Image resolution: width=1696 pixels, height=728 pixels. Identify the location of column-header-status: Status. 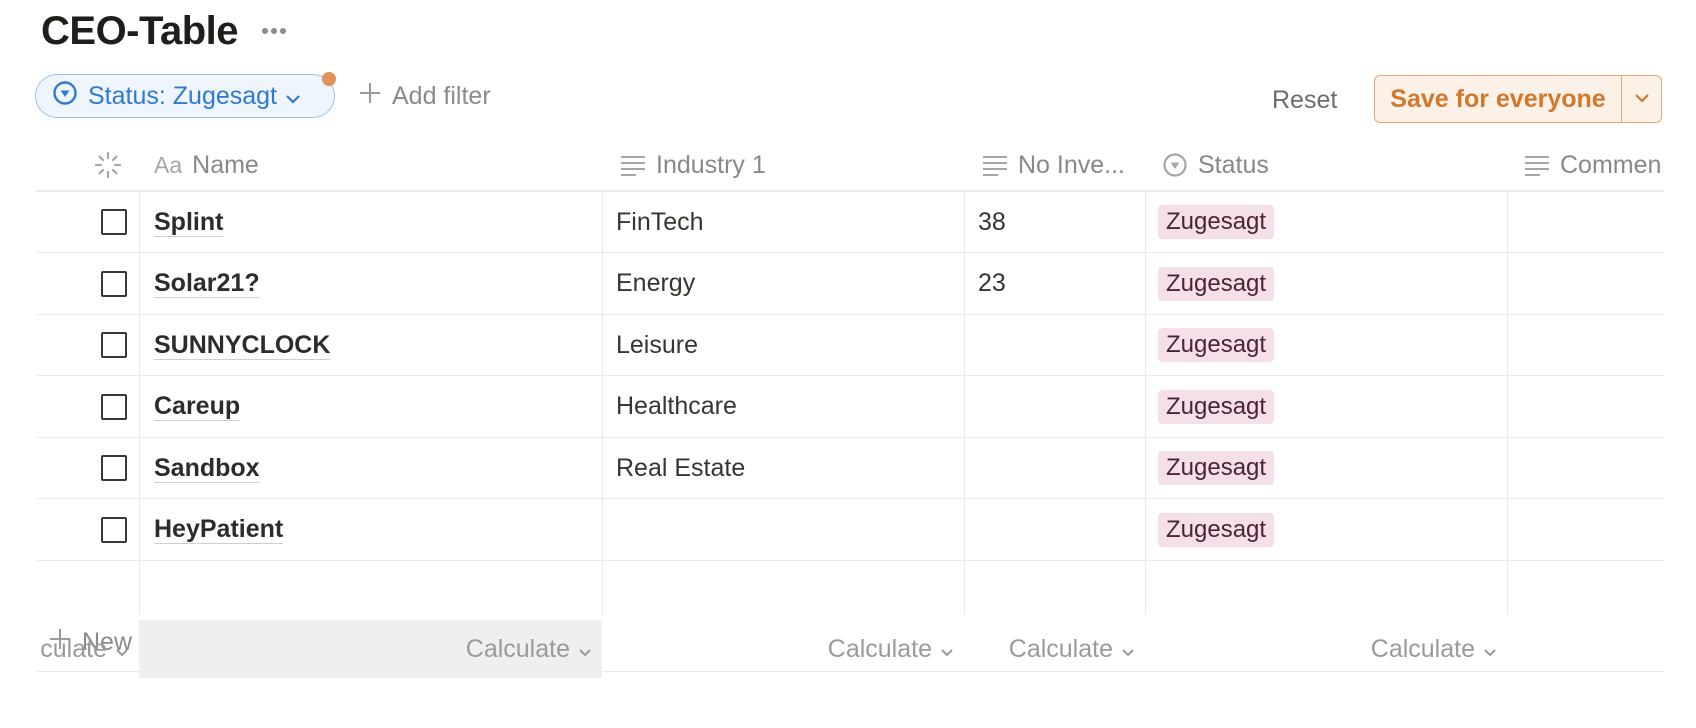
(1327, 165).